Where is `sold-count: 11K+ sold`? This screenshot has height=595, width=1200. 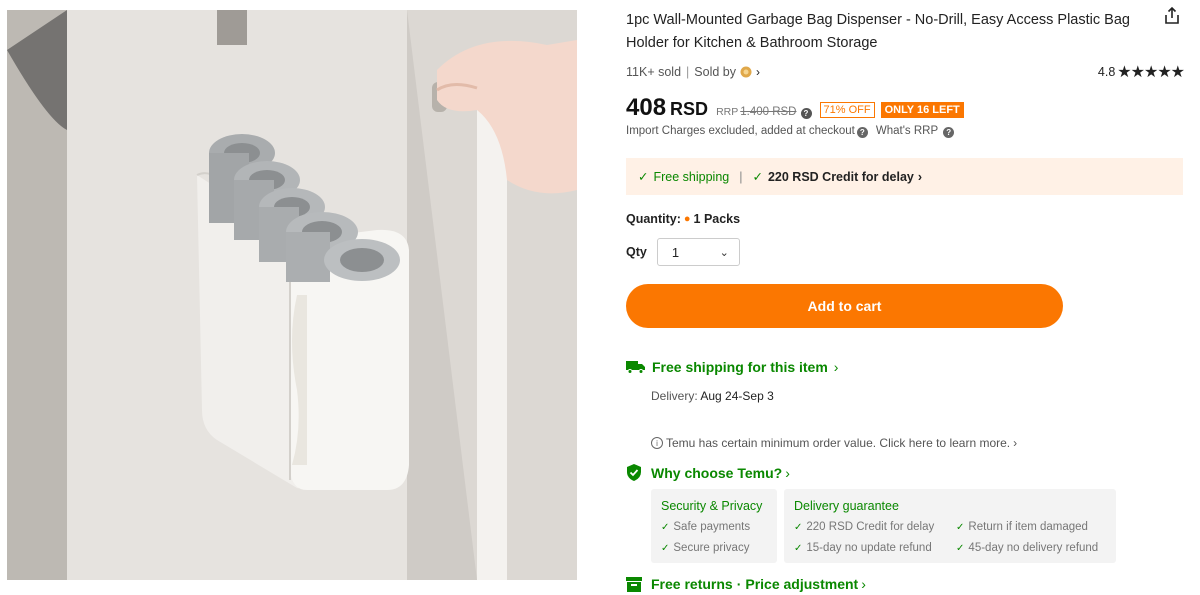
sold-count: 11K+ sold is located at coordinates (654, 72).